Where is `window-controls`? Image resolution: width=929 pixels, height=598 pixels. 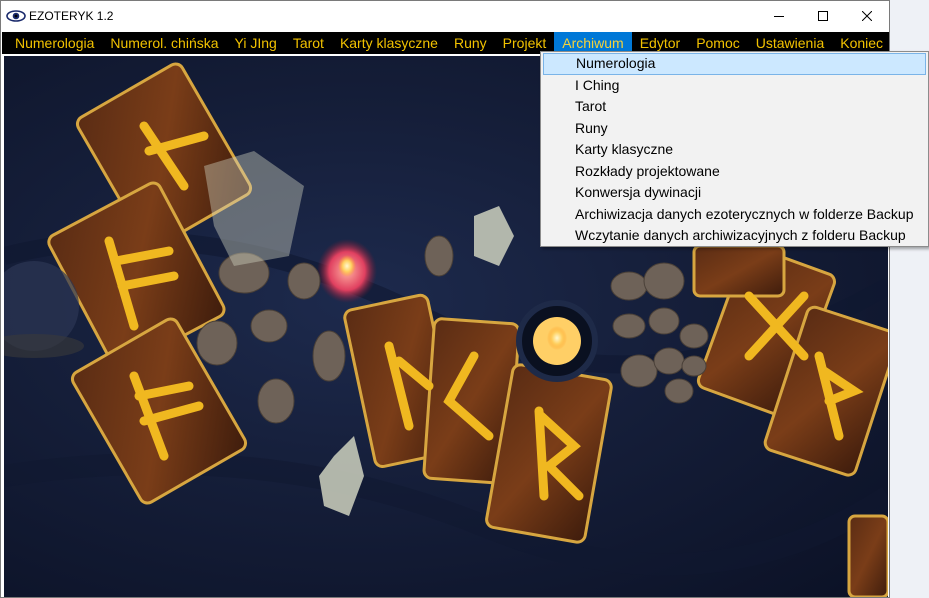
window-controls is located at coordinates (823, 16).